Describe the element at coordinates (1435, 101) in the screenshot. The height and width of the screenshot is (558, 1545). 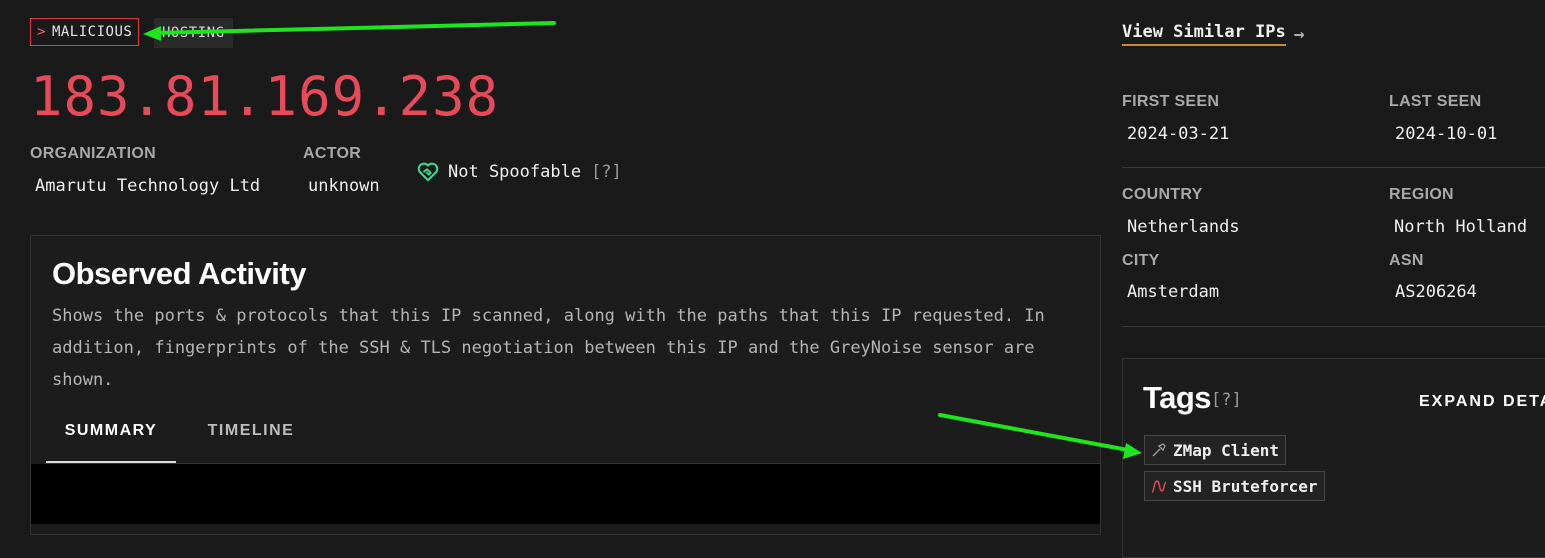
I see `last-seen-label: LAST SEEN` at that location.